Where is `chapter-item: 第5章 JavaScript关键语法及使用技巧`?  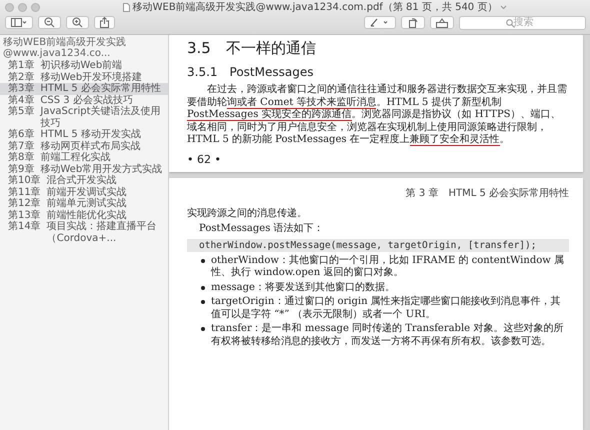
chapter-item: 第5章 JavaScript关键语法及使用技巧 is located at coordinates (84, 117).